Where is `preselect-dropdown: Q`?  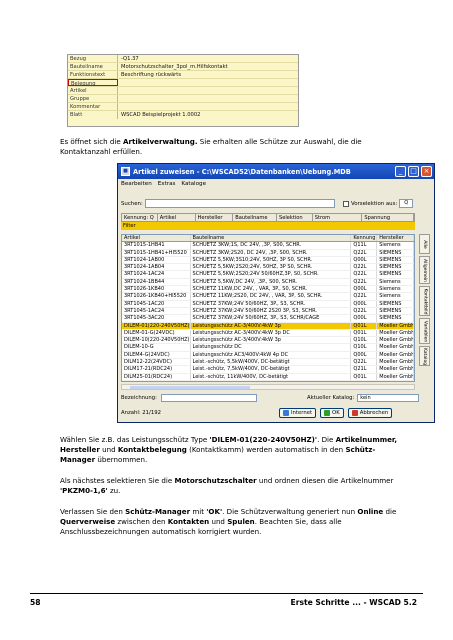 preselect-dropdown: Q is located at coordinates (406, 203).